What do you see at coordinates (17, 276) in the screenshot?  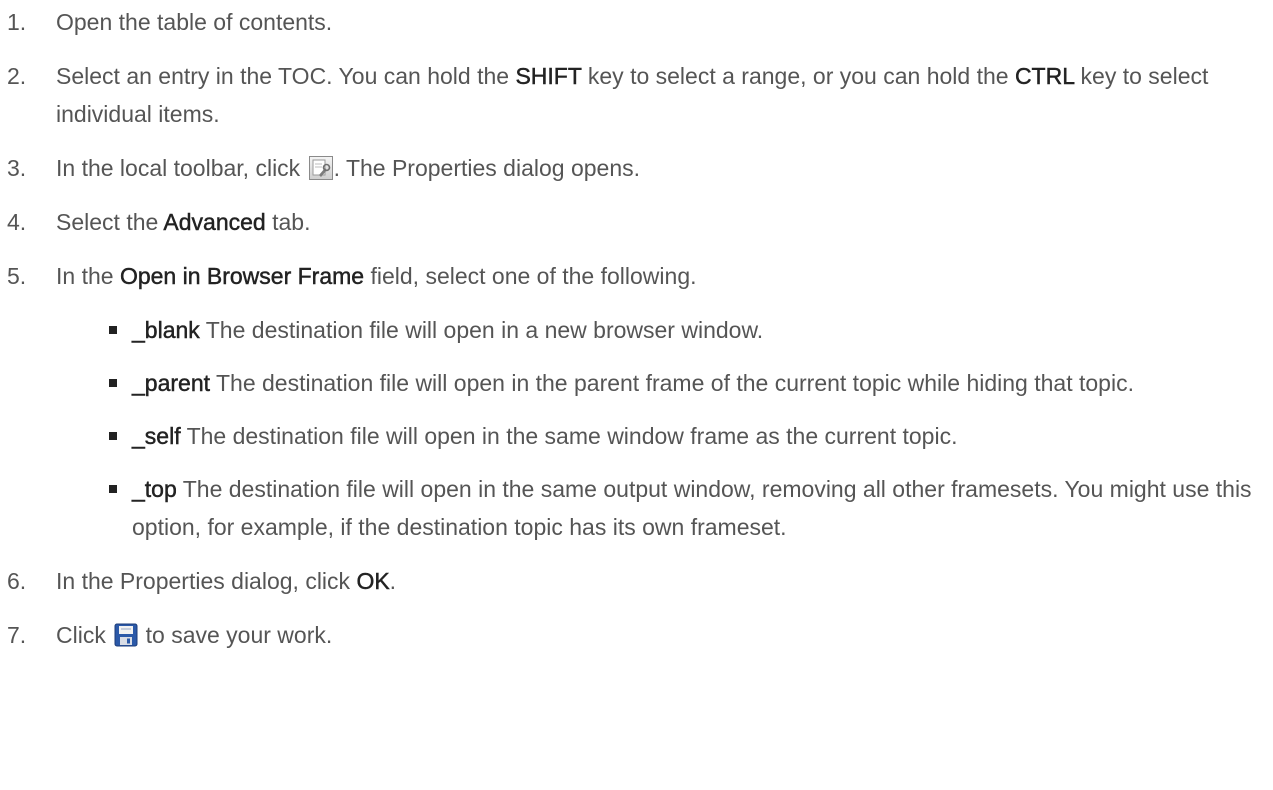 I see `step-number: 5.` at bounding box center [17, 276].